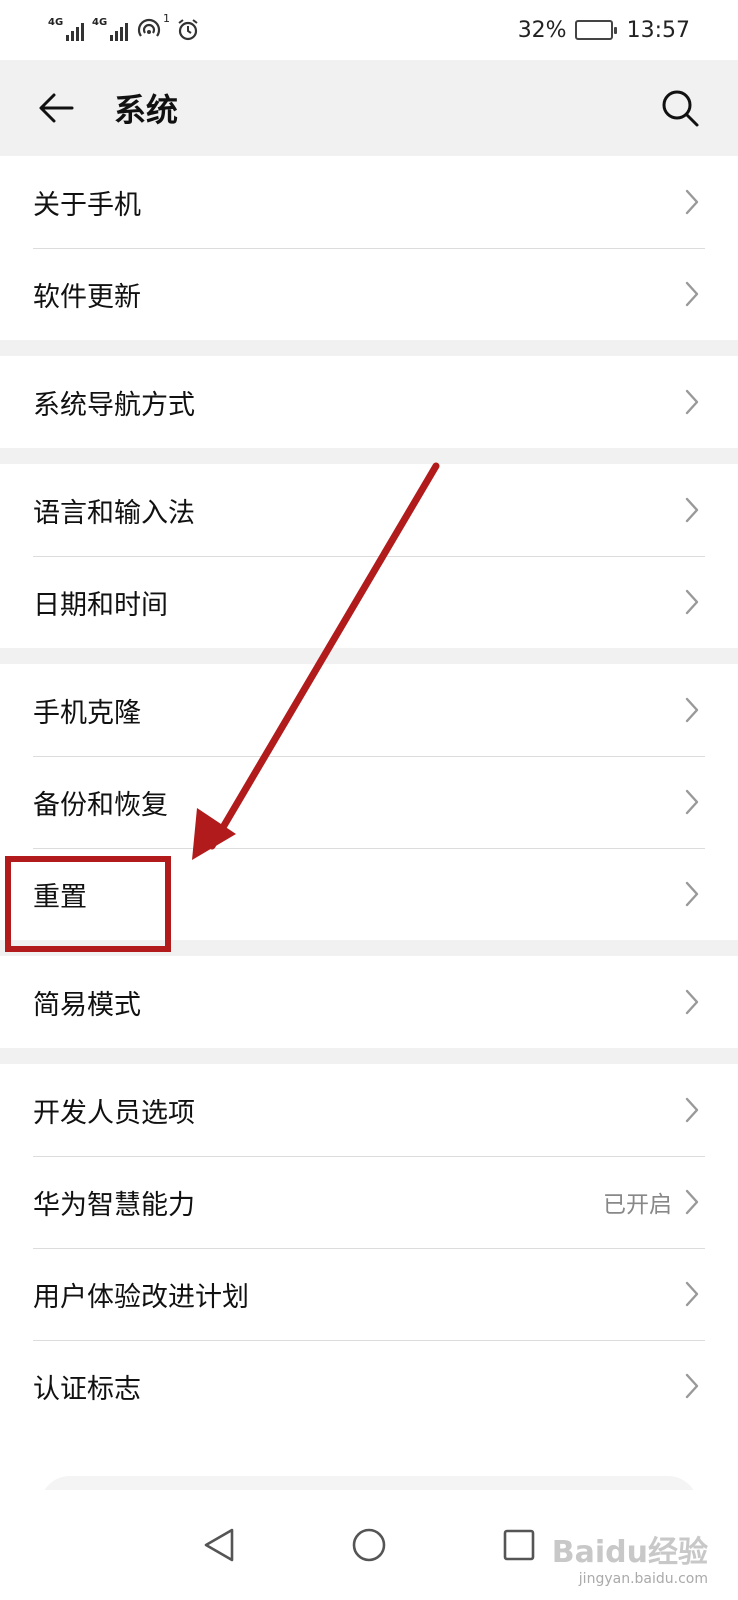  What do you see at coordinates (100, 22) in the screenshot?
I see `network-type-2: 4G` at bounding box center [100, 22].